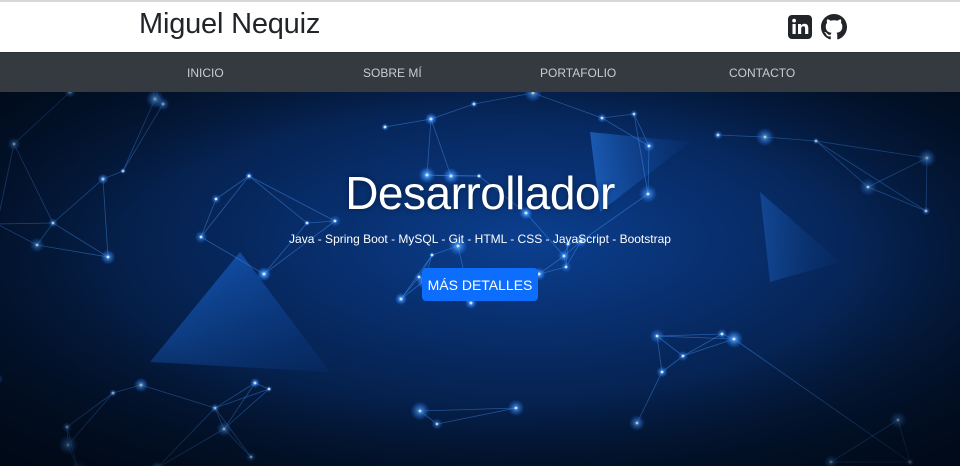 This screenshot has width=960, height=466. I want to click on brand-bar: Miguel Nequiz, so click(480, 27).